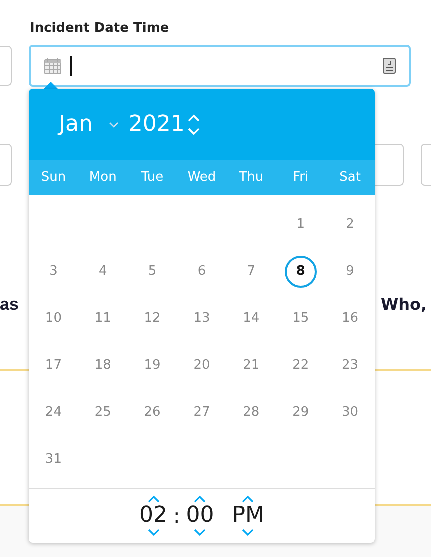 This screenshot has width=431, height=557. What do you see at coordinates (103, 366) in the screenshot?
I see `day-cell: 18` at bounding box center [103, 366].